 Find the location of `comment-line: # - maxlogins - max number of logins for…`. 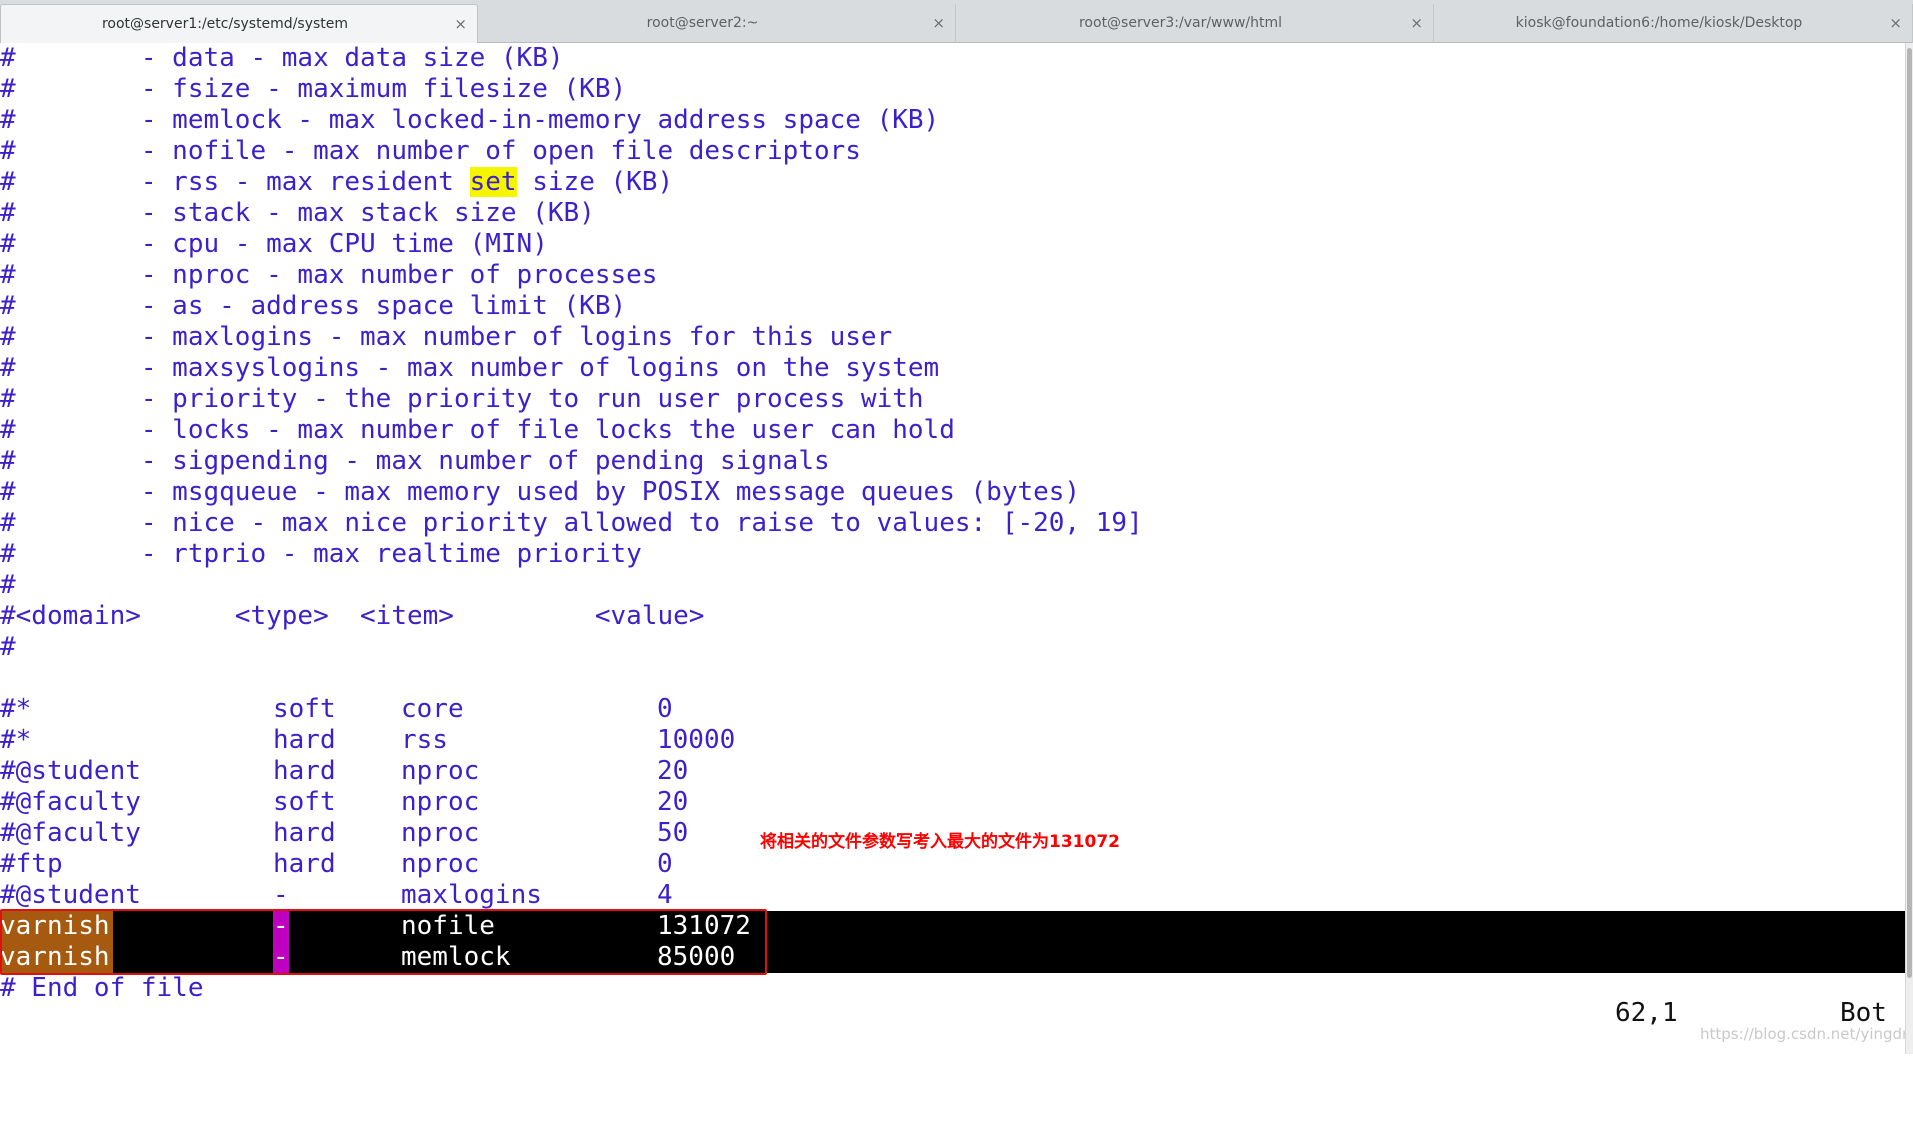

comment-line: # - maxlogins - max number of logins for… is located at coordinates (446, 337).